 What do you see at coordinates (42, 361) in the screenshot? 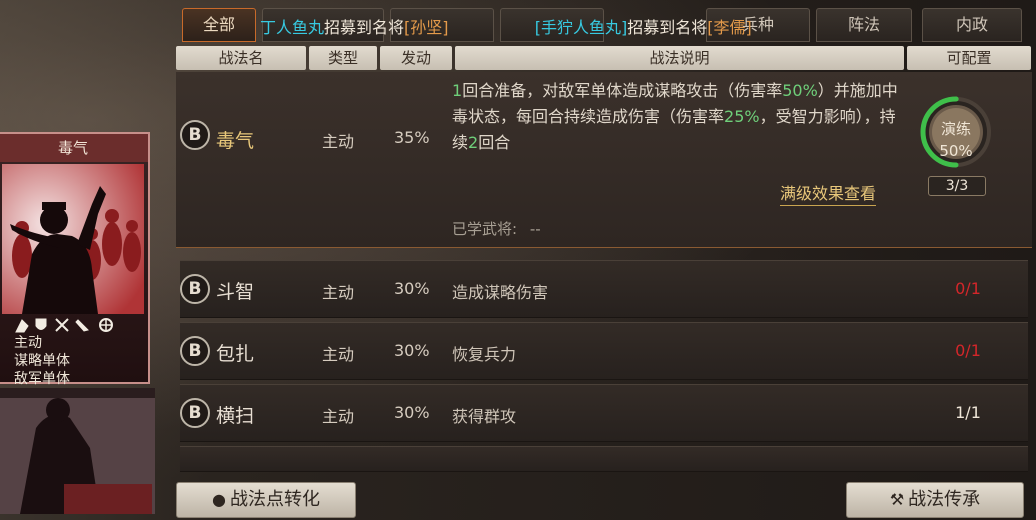
I see `card-line-kind: 谋略单体` at bounding box center [42, 361].